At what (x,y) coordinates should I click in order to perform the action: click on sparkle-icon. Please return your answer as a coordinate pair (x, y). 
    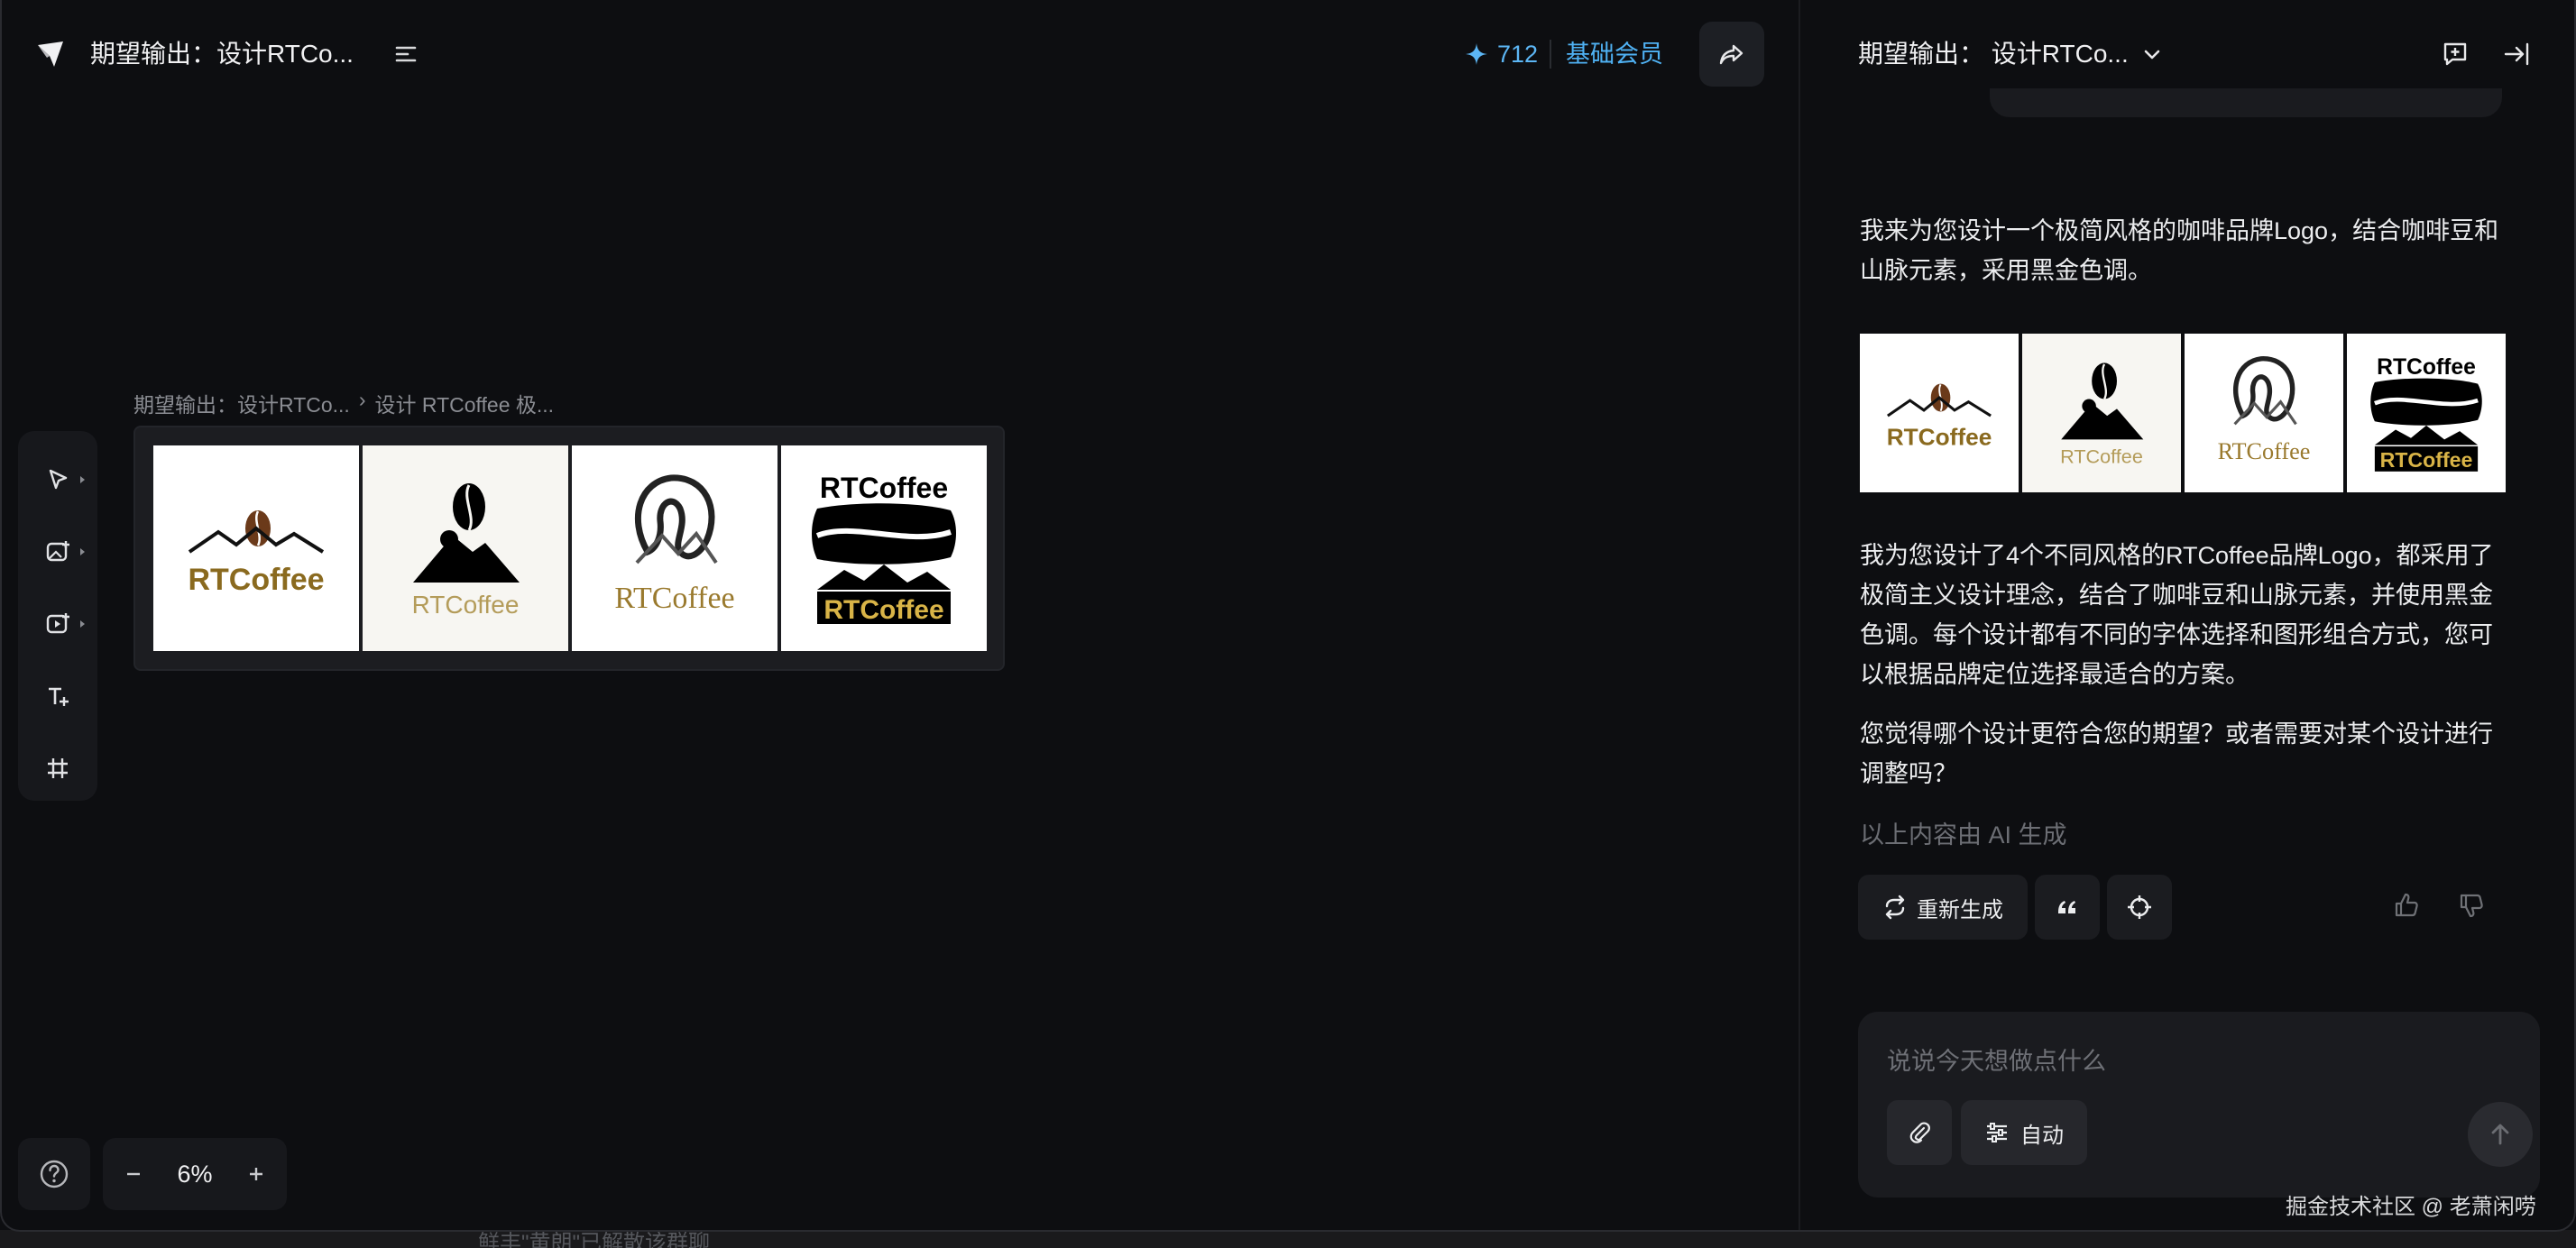
    Looking at the image, I should click on (1477, 54).